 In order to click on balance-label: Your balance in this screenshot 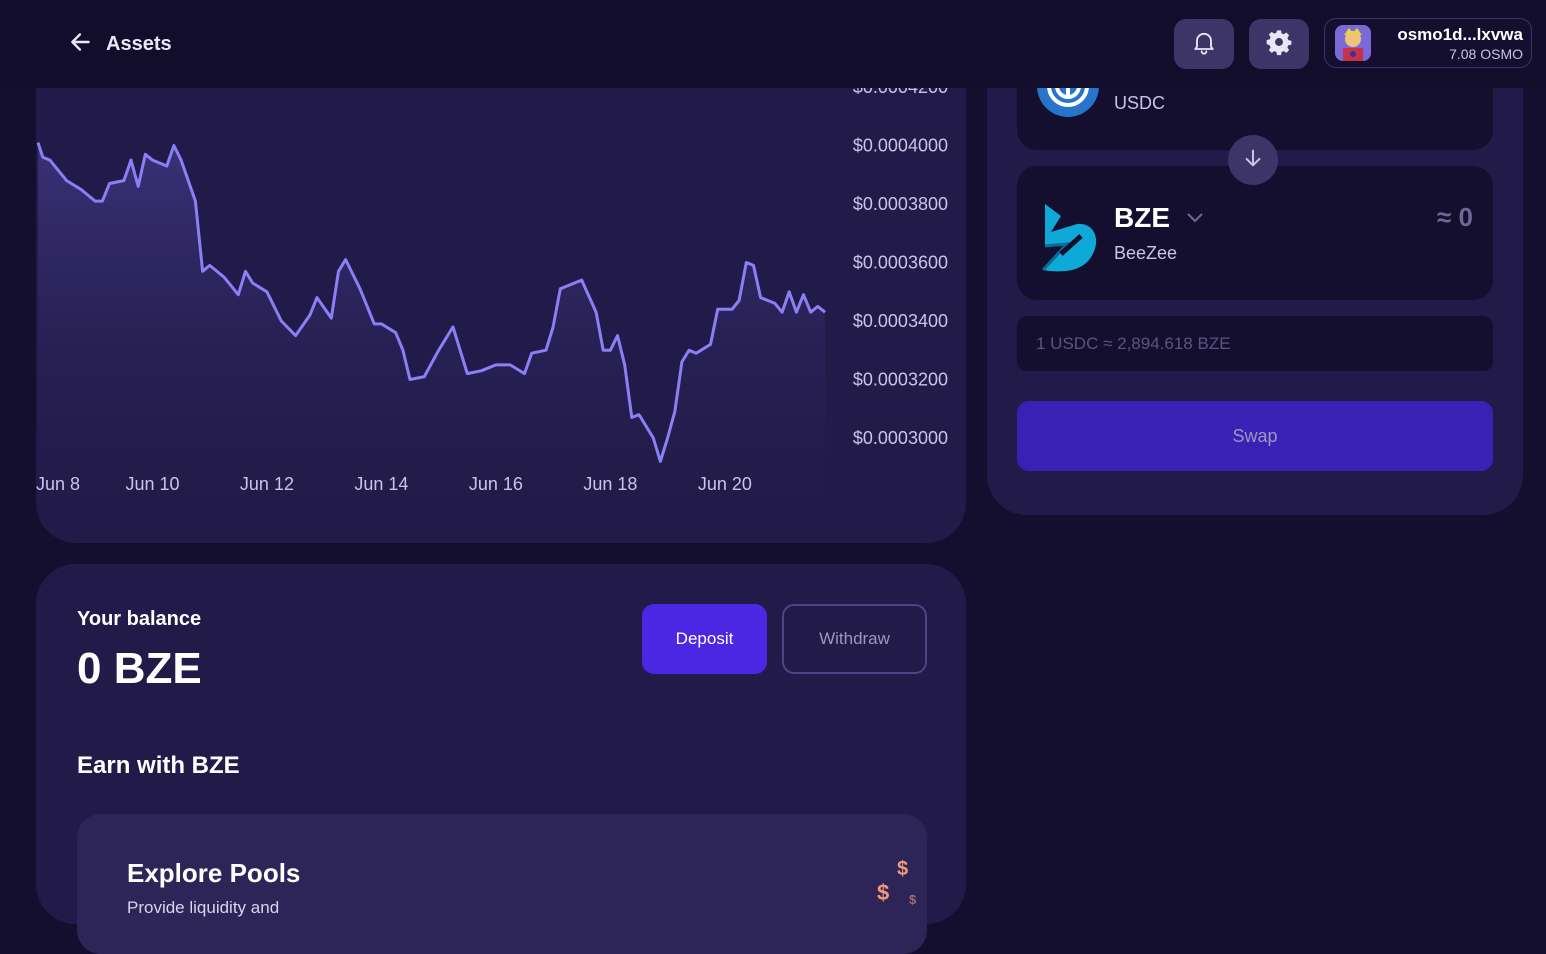, I will do `click(139, 619)`.